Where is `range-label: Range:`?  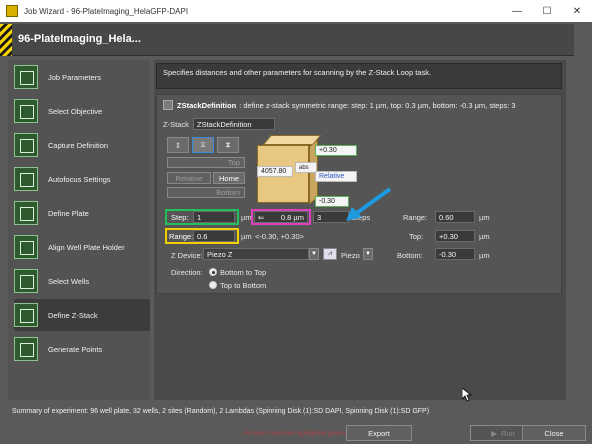 range-label: Range: is located at coordinates (181, 236).